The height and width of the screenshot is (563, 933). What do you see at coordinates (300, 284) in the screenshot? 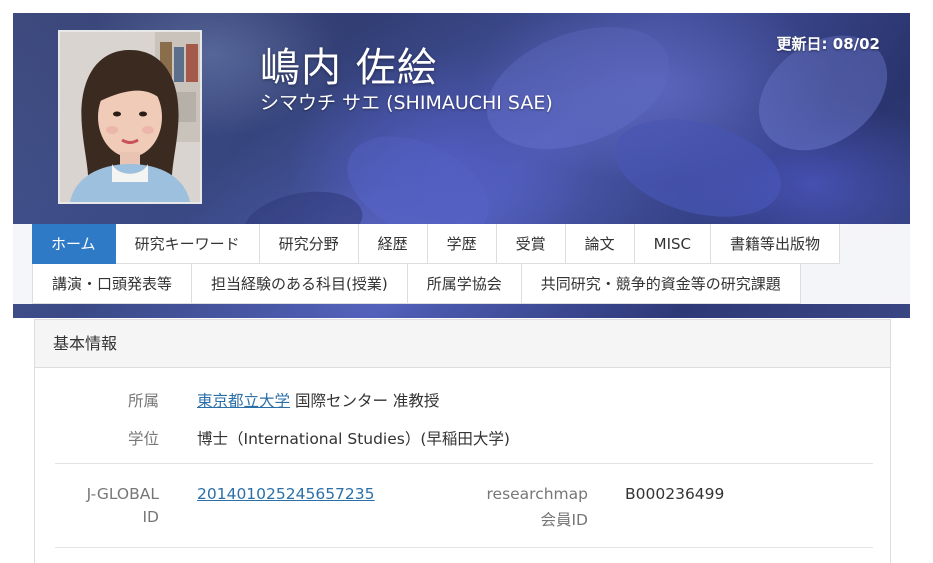
I see `tab-teaching: 担当経験のある科目(授業)` at bounding box center [300, 284].